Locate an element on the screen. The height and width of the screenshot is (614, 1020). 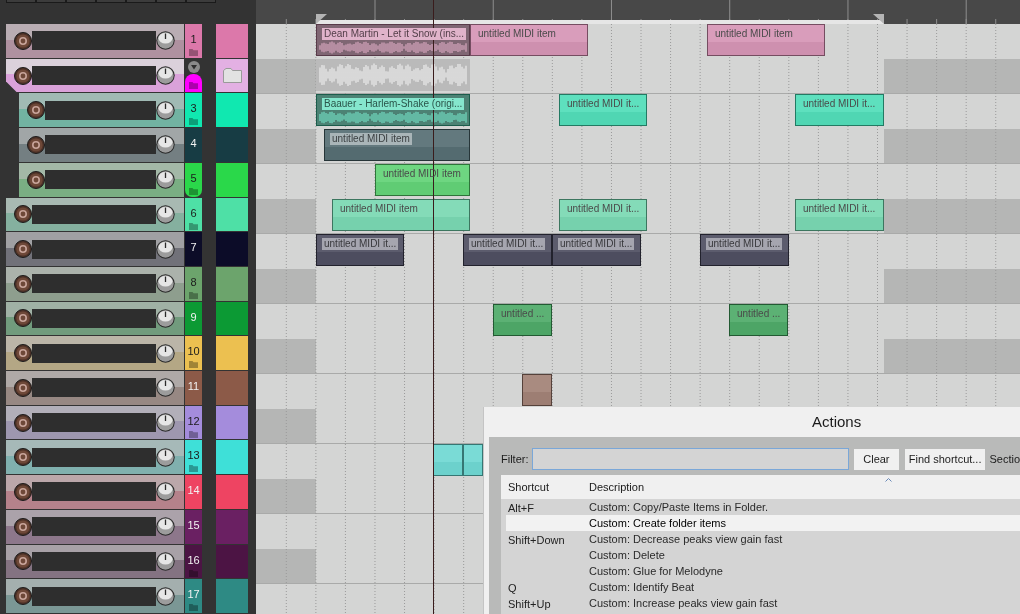
folder-color-tab is located at coordinates (193, 83).